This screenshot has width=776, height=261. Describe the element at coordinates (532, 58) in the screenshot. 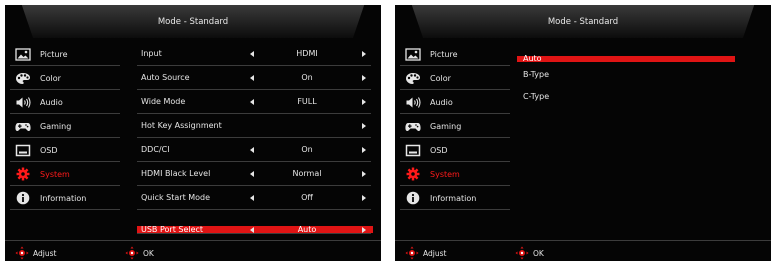

I see `option-label: Auto` at that location.